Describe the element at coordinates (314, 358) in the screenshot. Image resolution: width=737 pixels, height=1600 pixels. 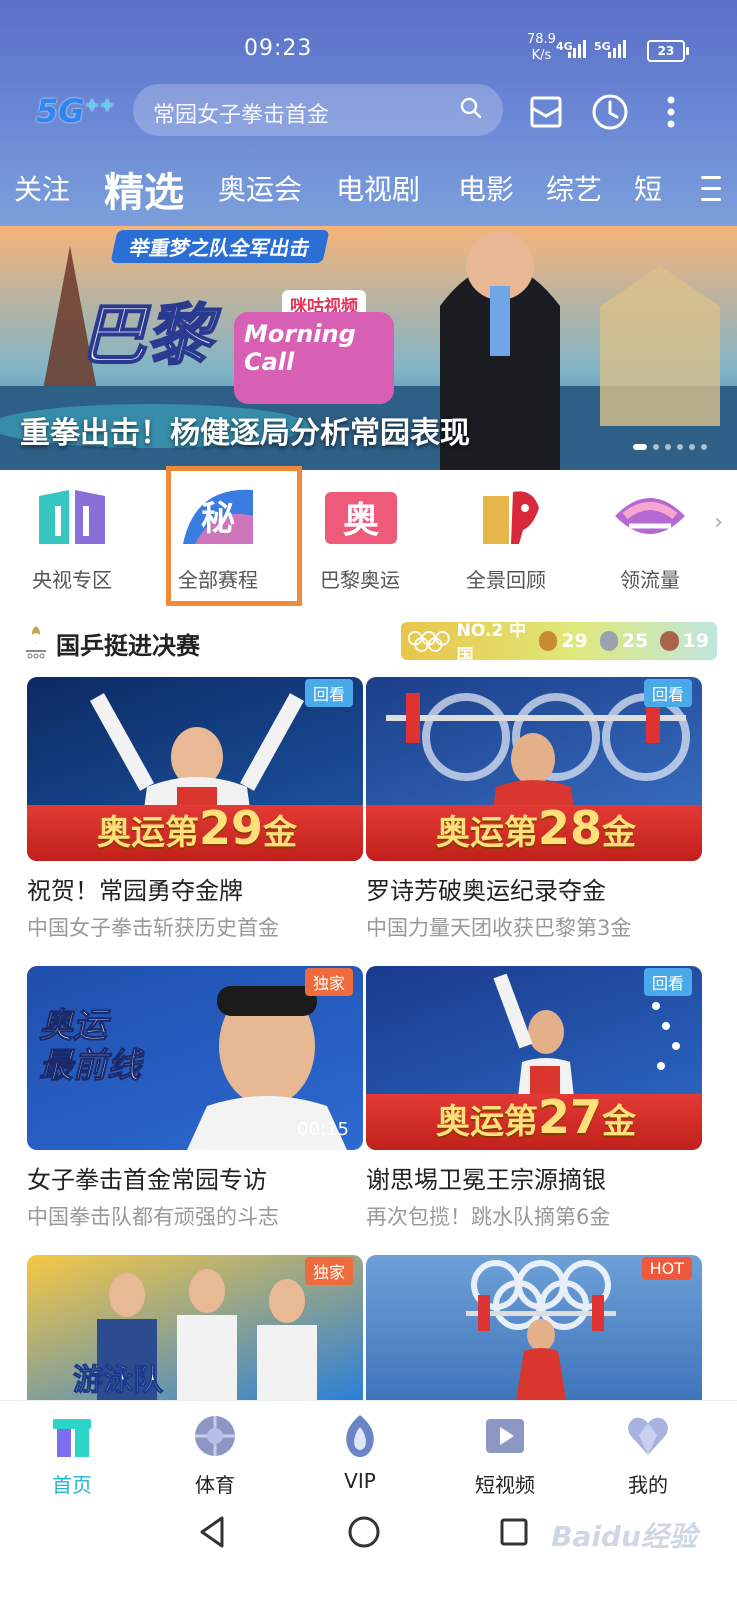
I see `banner-show-logo: Morning Call` at that location.